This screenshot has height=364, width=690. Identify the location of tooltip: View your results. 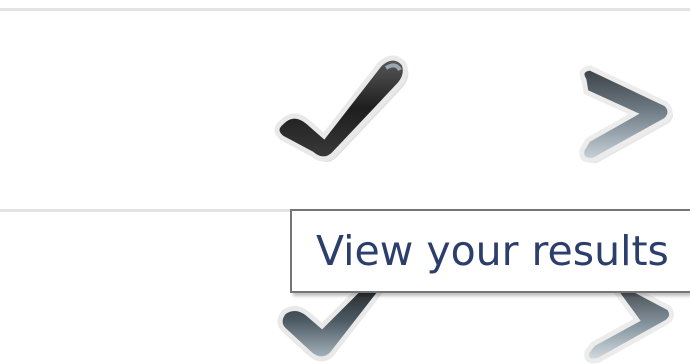
(490, 251).